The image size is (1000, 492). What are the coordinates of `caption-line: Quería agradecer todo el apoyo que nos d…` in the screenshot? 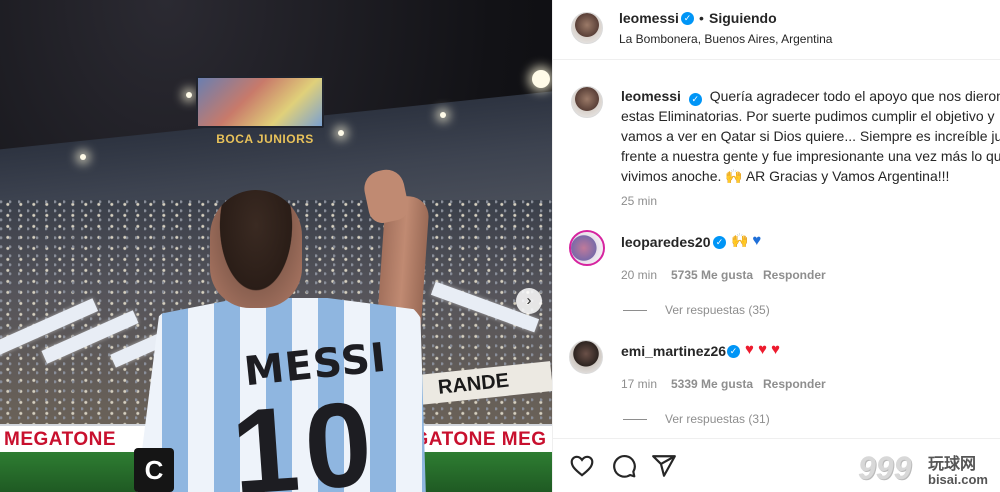 It's located at (854, 96).